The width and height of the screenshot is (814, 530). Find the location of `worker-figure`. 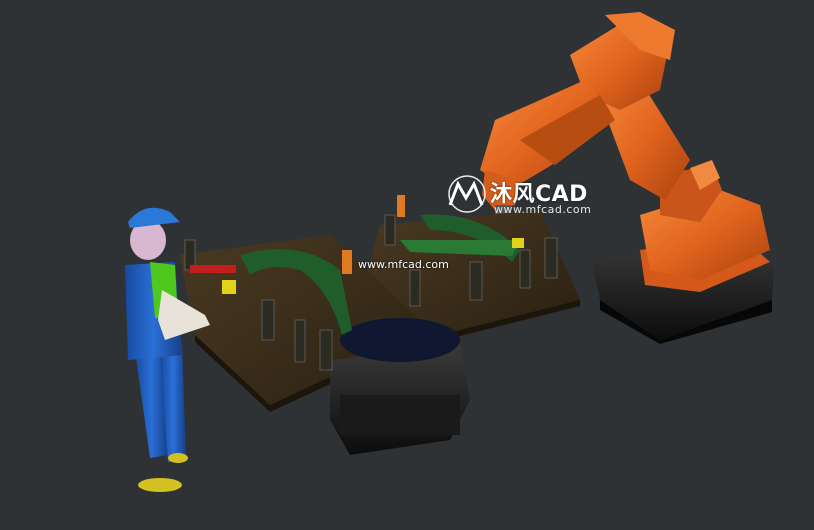

worker-figure is located at coordinates (167, 349).